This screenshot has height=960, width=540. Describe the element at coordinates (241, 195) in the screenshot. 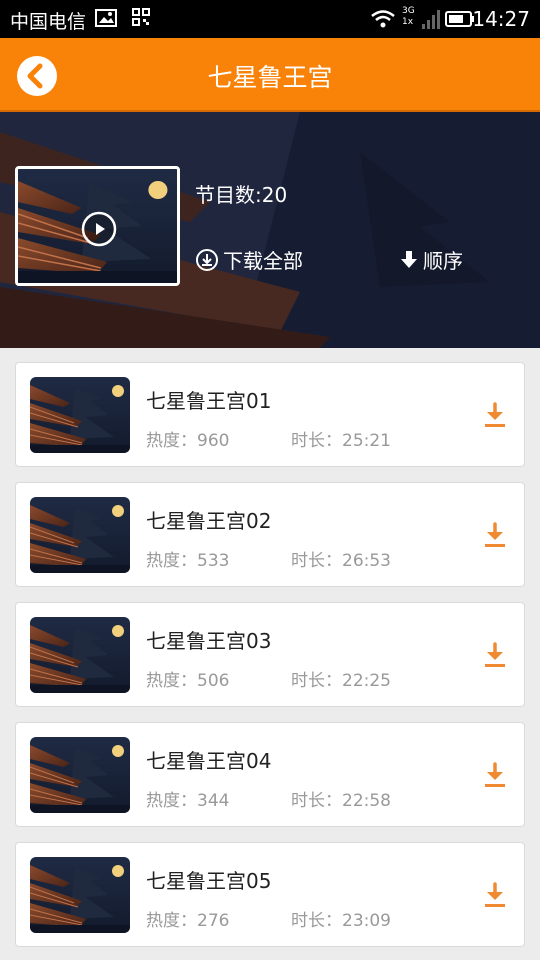

I see `episode-count: 节目数:20` at that location.